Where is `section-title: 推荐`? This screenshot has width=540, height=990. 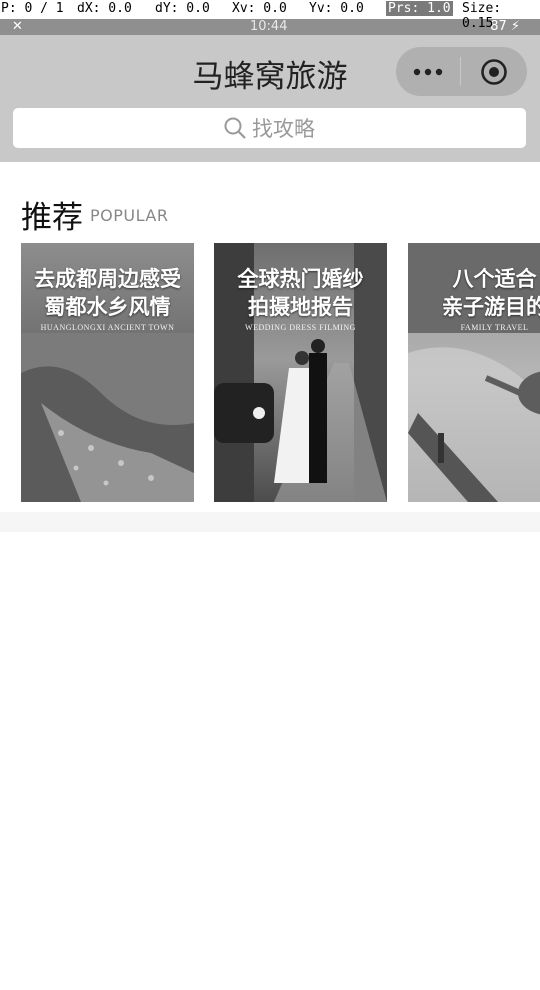 section-title: 推荐 is located at coordinates (52, 218).